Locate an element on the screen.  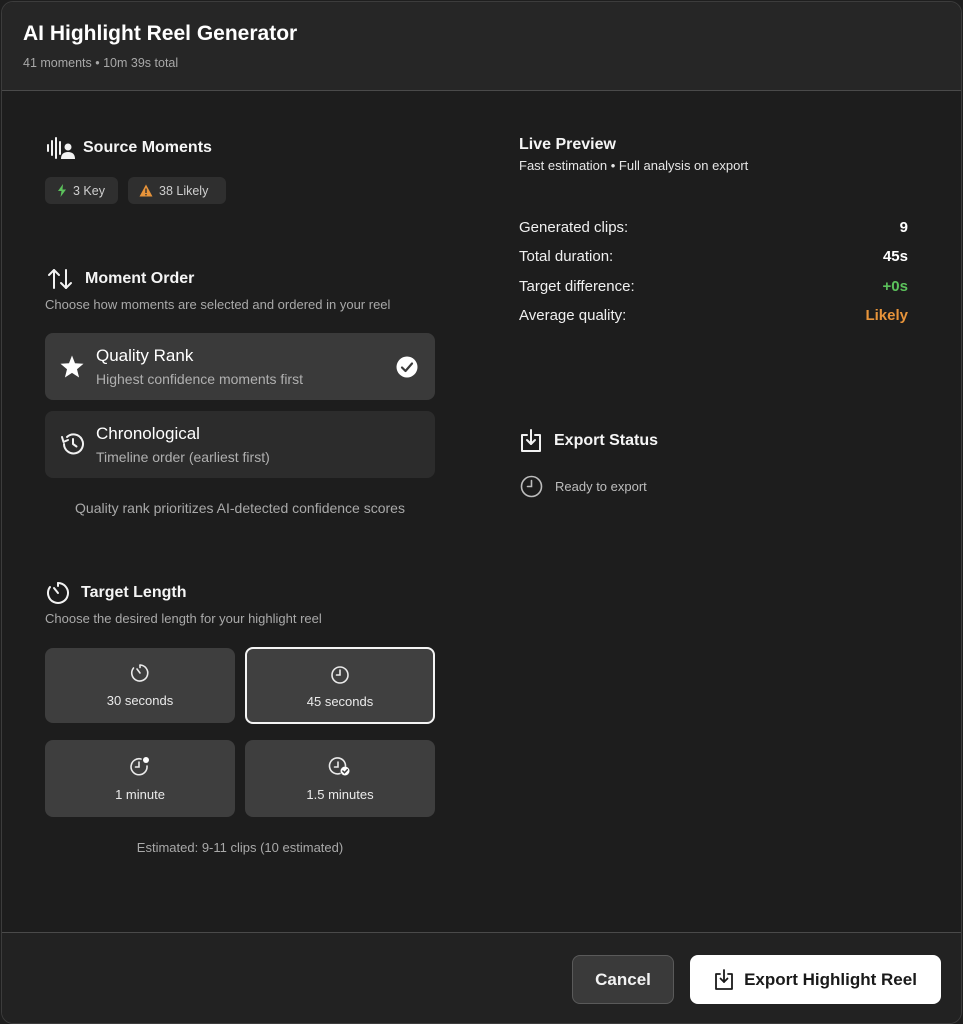
cancel-button: Cancel is located at coordinates (623, 979).